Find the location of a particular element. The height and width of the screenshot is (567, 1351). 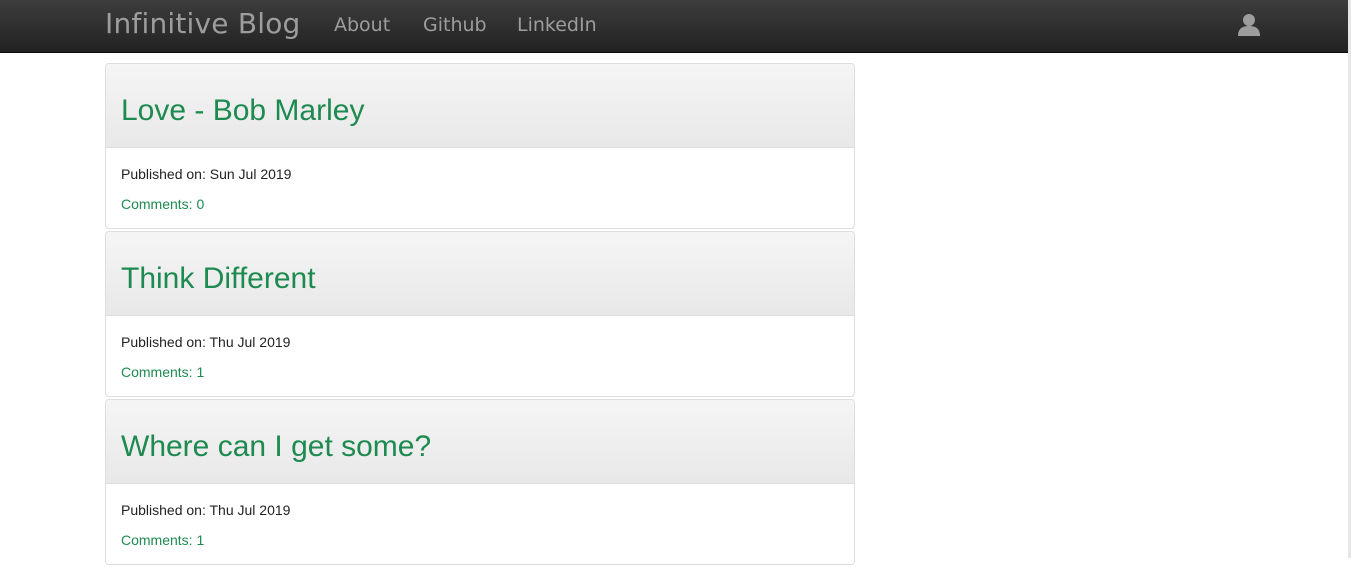

post-card-header: Think Different is located at coordinates (480, 274).